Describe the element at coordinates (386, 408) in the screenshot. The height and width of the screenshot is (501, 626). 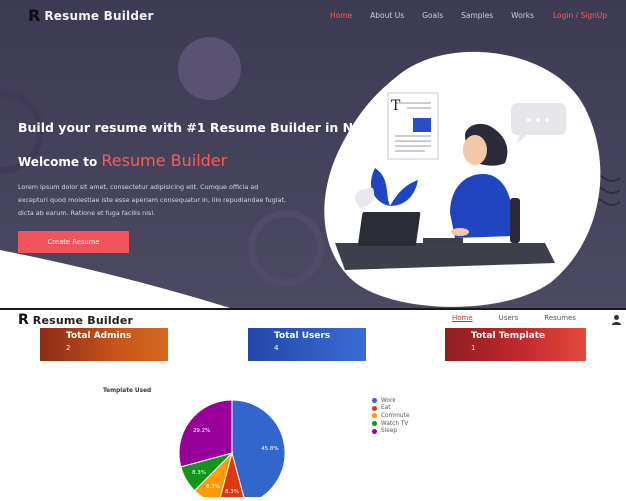
I see `legend-label: Eat` at that location.